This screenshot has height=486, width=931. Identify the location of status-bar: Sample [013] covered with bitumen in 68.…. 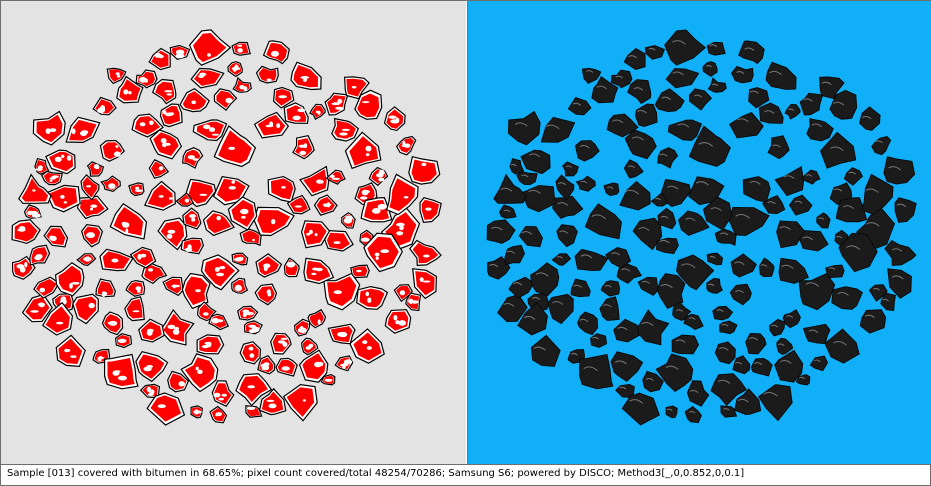
(465, 474).